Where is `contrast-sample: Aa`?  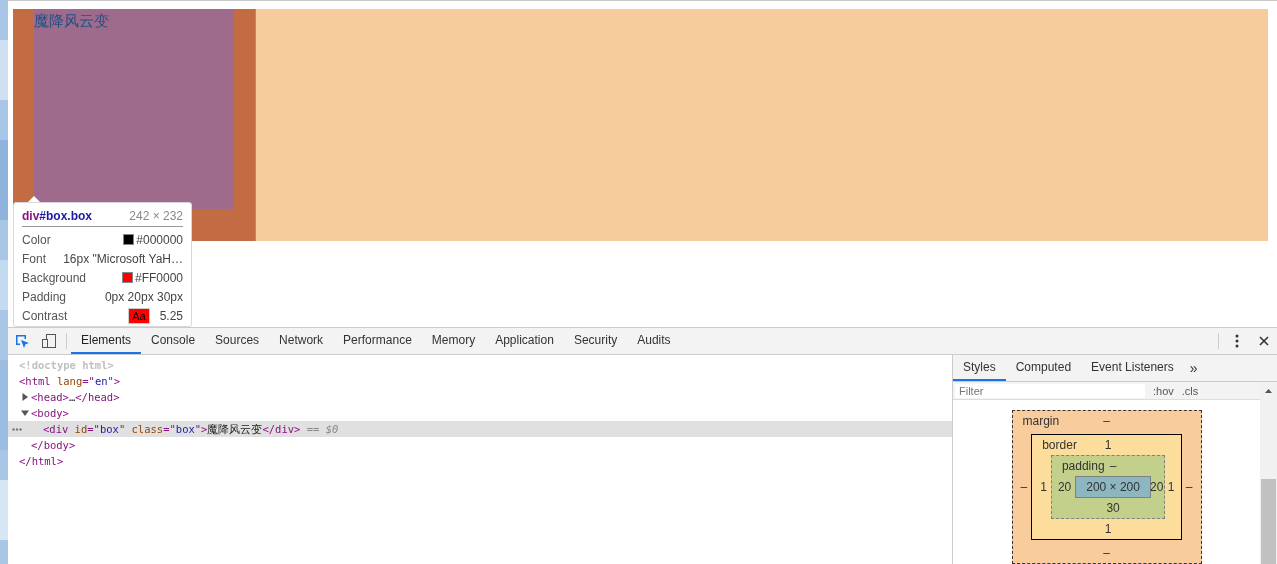 contrast-sample: Aa is located at coordinates (139, 315).